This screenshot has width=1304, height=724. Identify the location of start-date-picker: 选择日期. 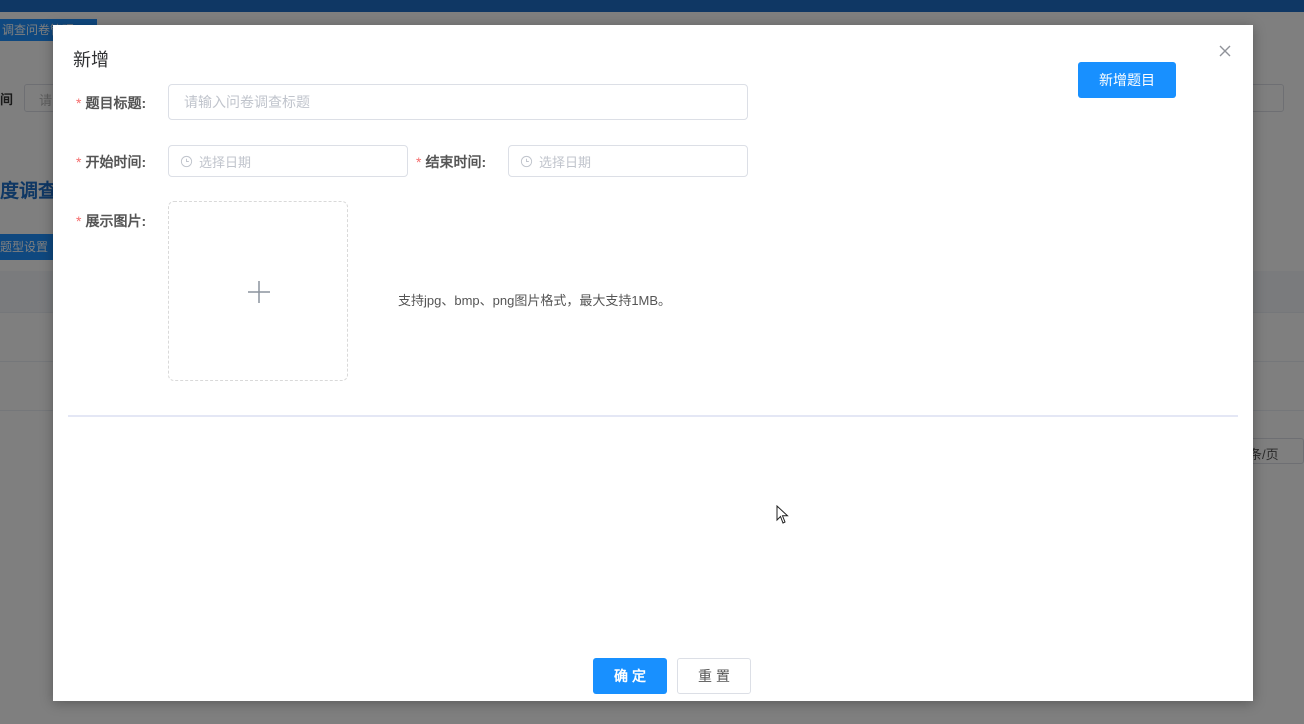
(288, 161).